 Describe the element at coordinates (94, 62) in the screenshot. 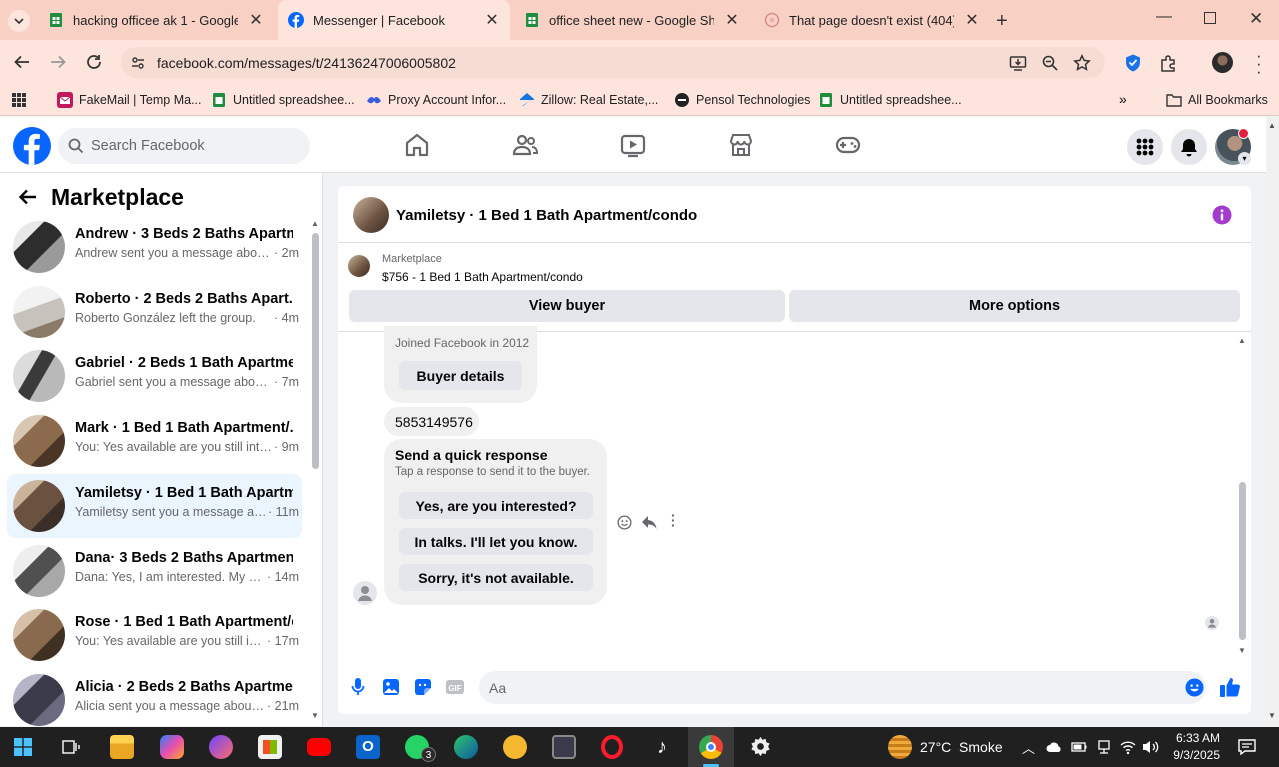

I see `reload-icon` at that location.